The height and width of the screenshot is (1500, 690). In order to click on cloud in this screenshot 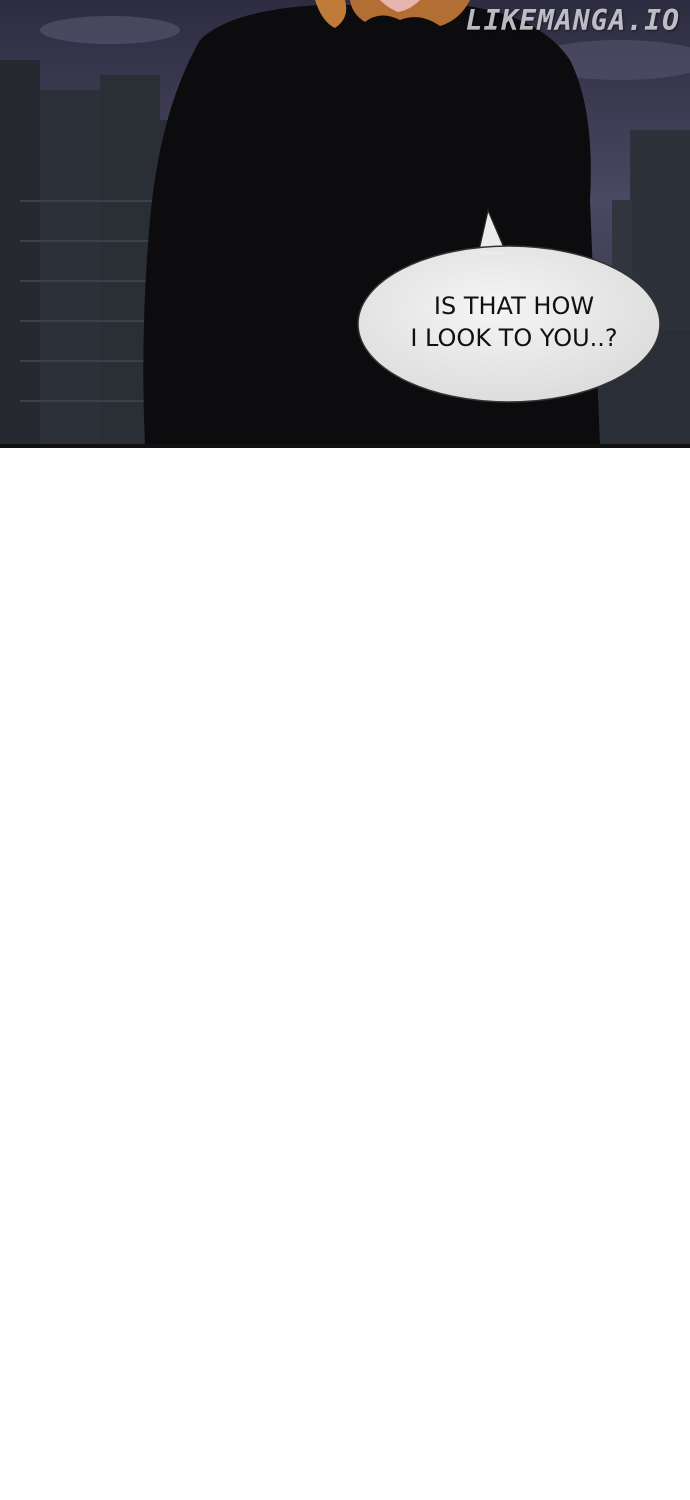, I will do `click(110, 30)`.